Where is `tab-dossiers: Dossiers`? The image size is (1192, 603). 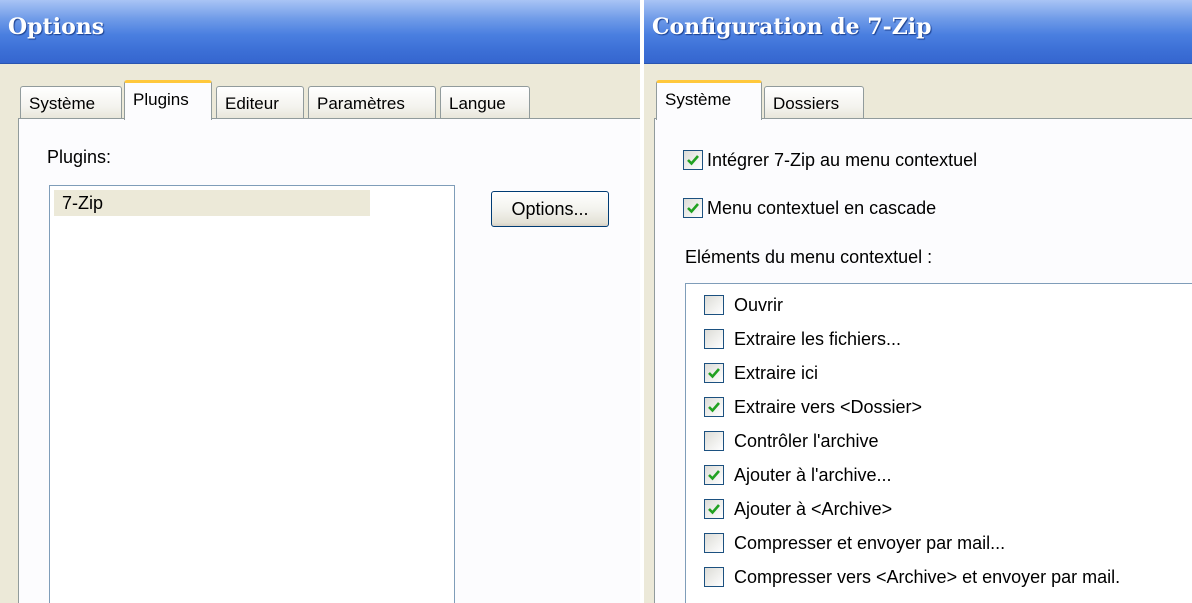
tab-dossiers: Dossiers is located at coordinates (814, 103).